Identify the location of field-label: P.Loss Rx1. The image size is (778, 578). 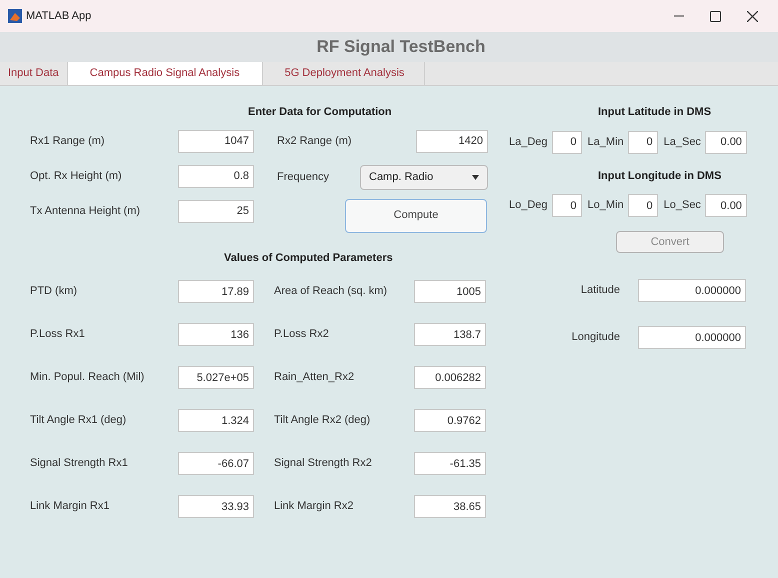
(58, 334).